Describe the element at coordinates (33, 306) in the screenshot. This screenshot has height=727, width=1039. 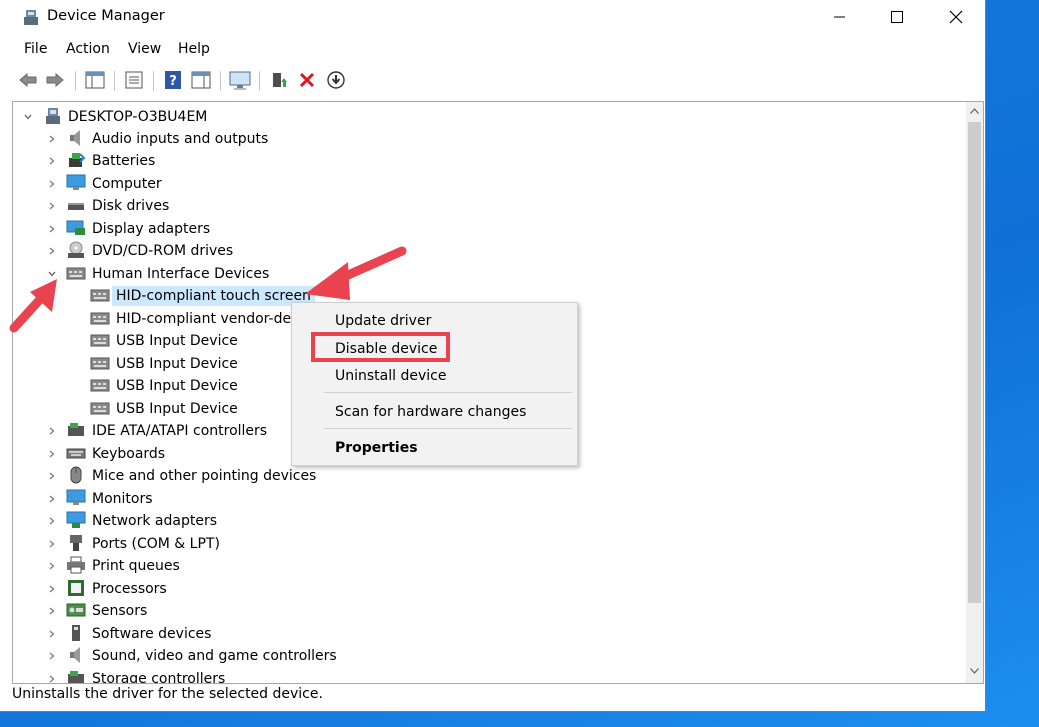
I see `arrow-pointing-to-expander` at that location.